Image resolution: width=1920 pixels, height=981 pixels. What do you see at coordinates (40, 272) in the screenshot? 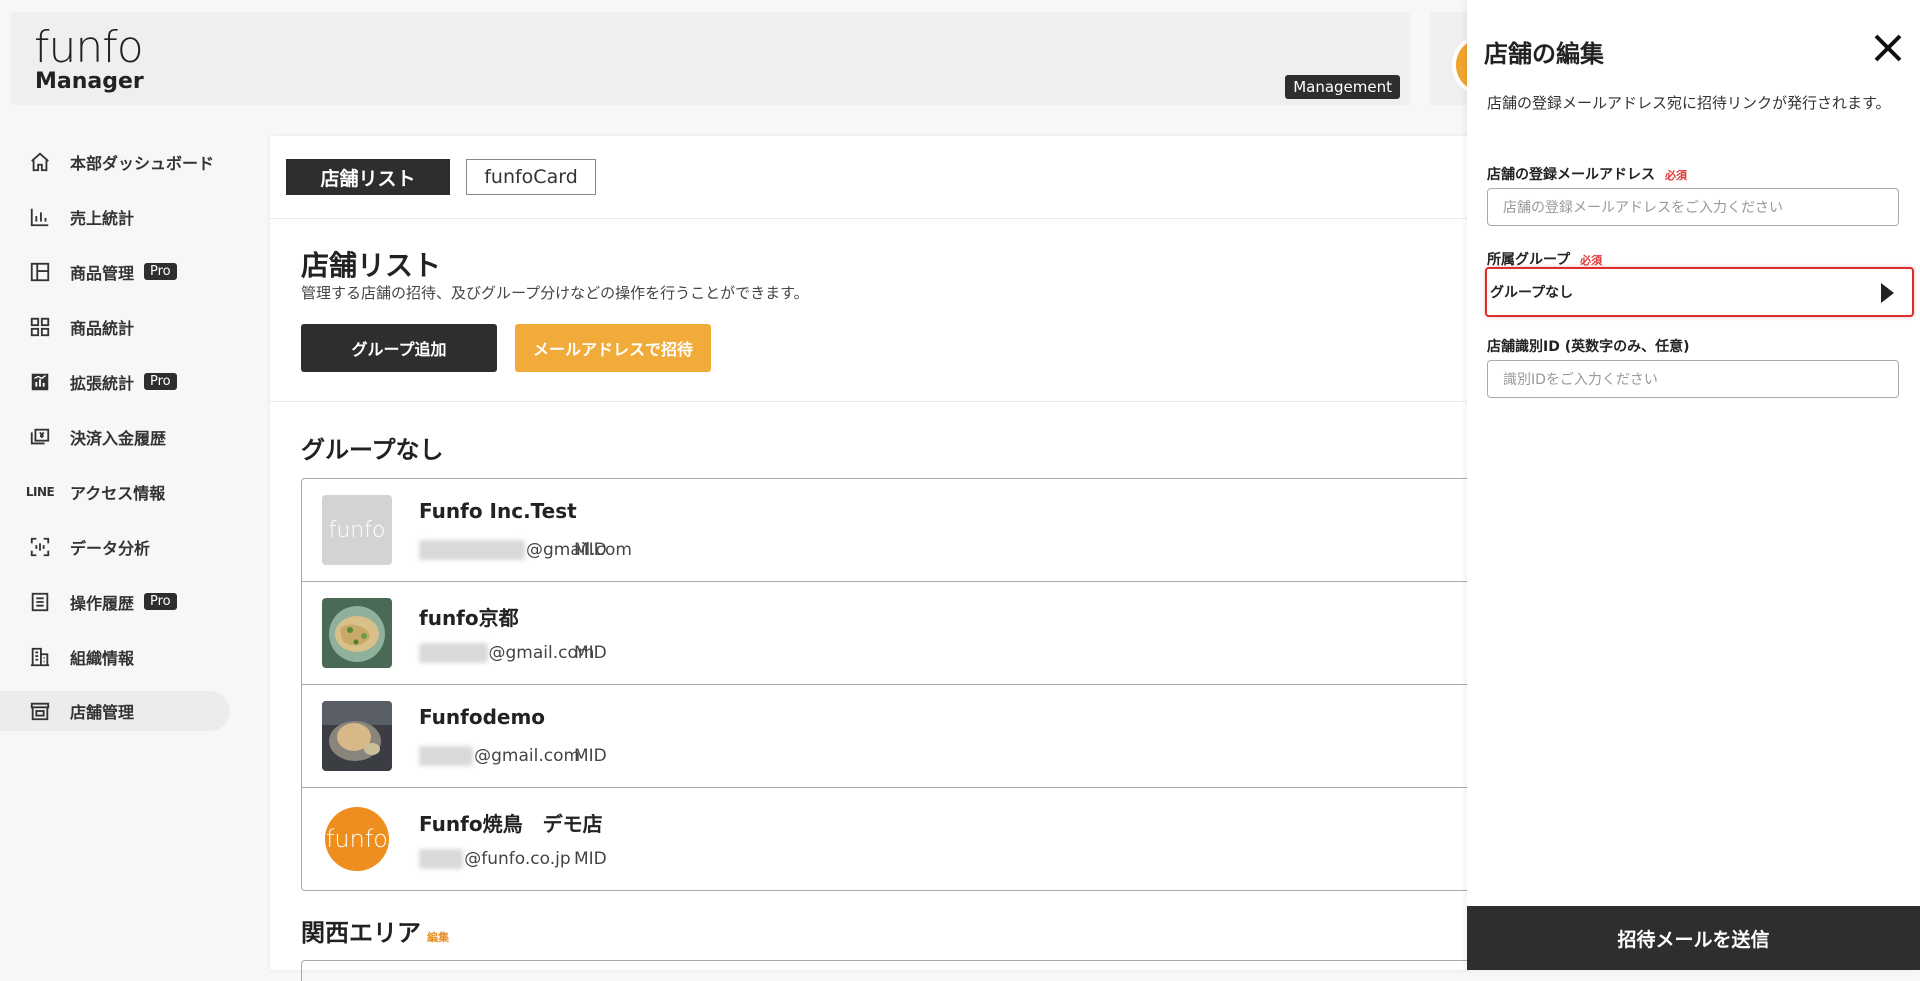
I see `layout-icon` at bounding box center [40, 272].